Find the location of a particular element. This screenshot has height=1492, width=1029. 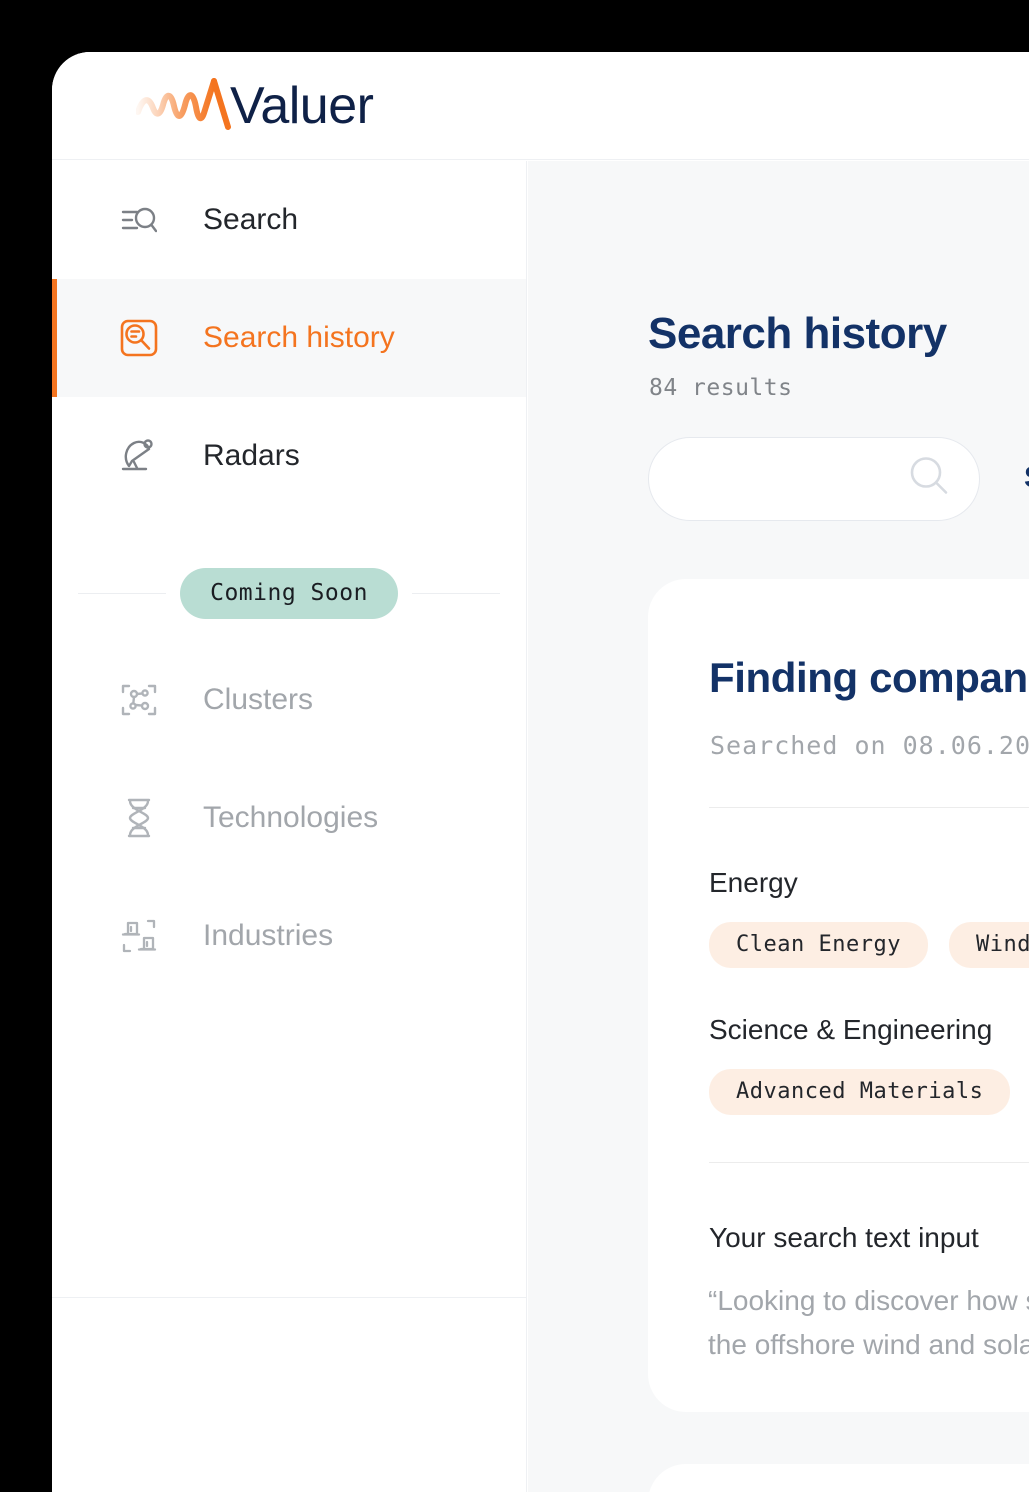

card-title: Finding companie is located at coordinates (869, 677).